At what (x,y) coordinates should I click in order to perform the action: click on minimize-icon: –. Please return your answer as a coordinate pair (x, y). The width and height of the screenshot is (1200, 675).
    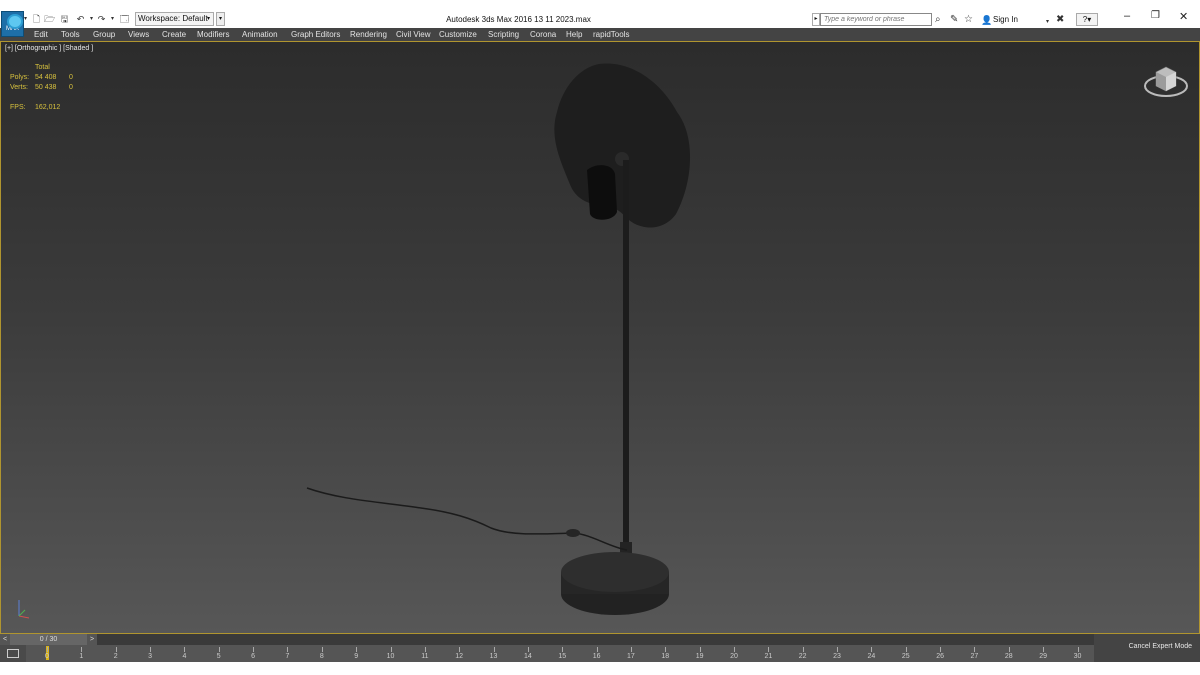
    Looking at the image, I should click on (1127, 16).